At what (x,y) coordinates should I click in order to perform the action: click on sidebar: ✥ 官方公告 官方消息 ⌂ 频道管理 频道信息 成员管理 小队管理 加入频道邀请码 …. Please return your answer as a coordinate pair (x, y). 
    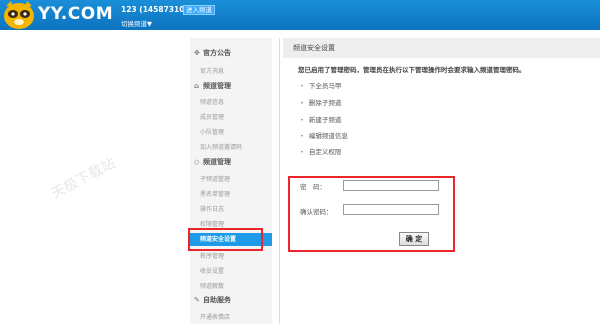
    Looking at the image, I should click on (231, 181).